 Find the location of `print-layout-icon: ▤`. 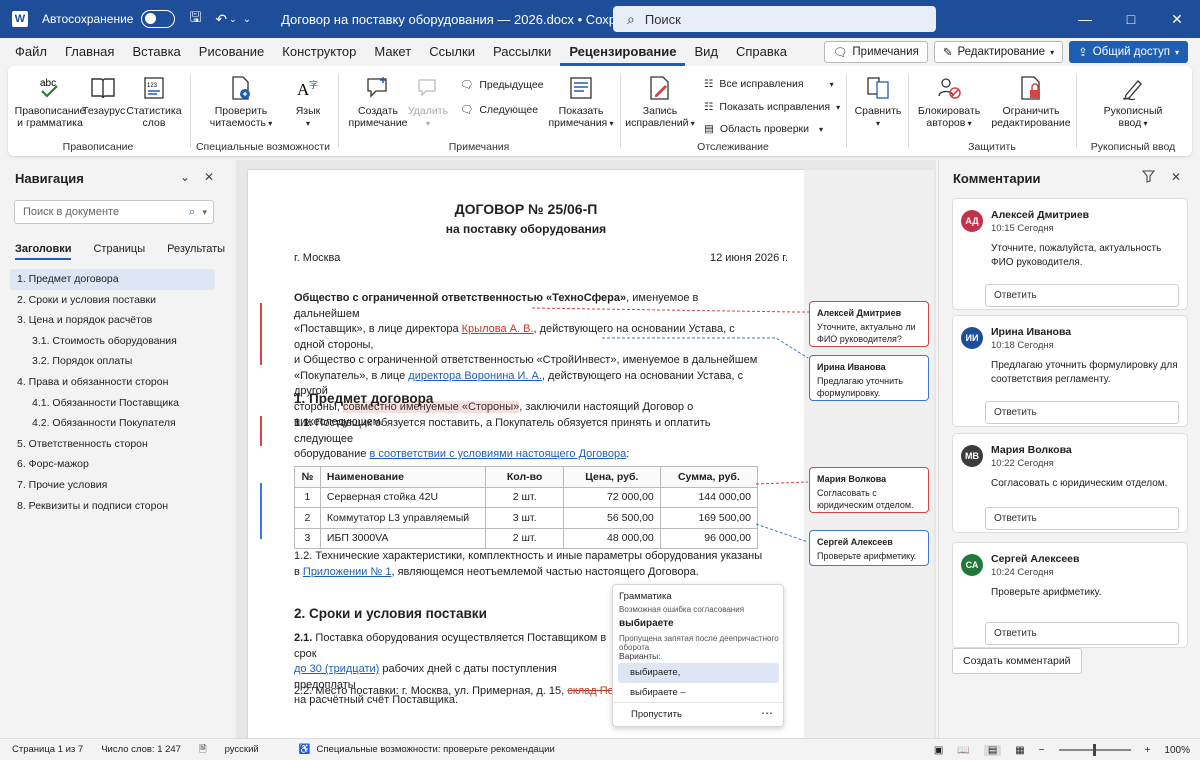

print-layout-icon: ▤ is located at coordinates (992, 750).